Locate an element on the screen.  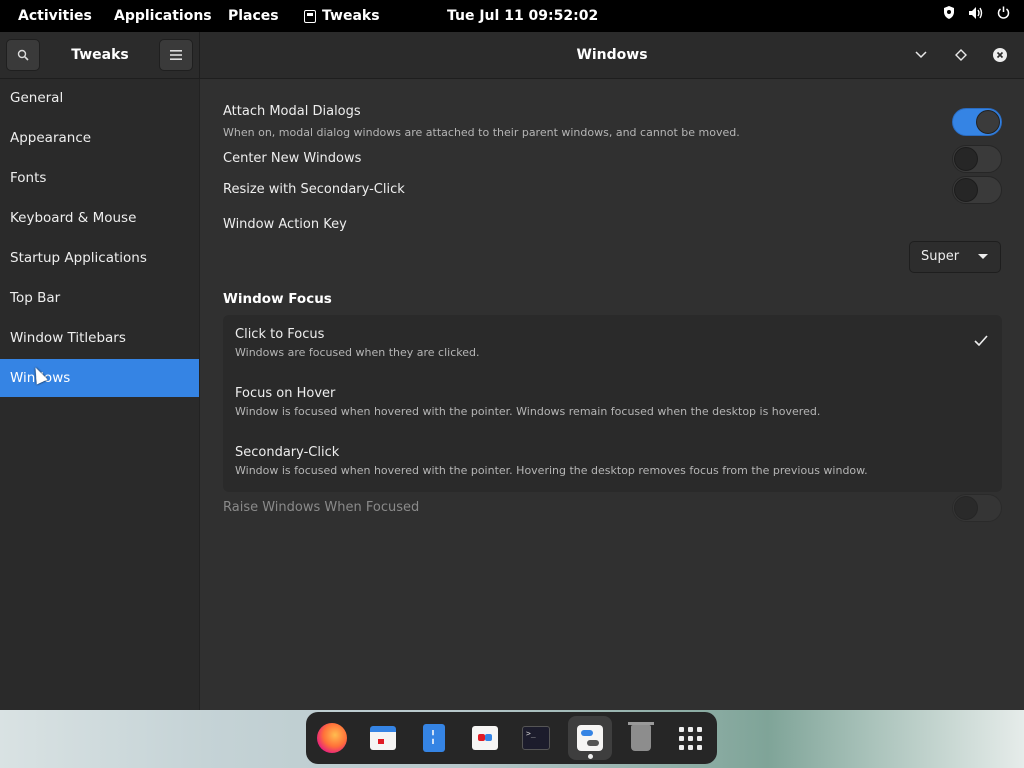
firefox-icon is located at coordinates (332, 738).